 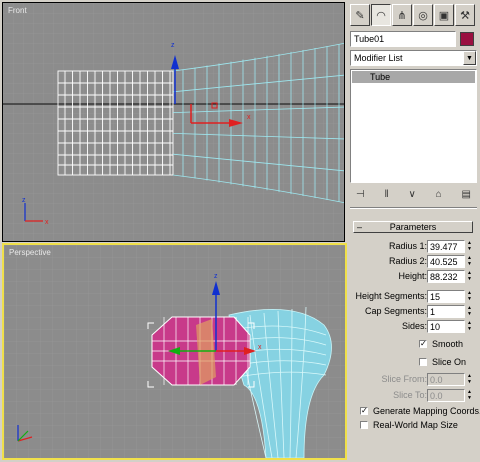 I want to click on configure-sets-icon: ▤, so click(x=466, y=194).